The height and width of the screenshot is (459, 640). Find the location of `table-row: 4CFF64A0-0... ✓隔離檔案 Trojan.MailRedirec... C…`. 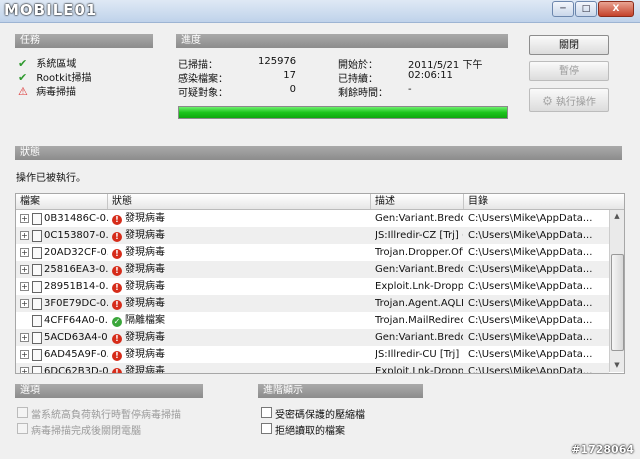

table-row: 4CFF64A0-0... ✓隔離檔案 Trojan.MailRedirec... C… is located at coordinates (312, 320).